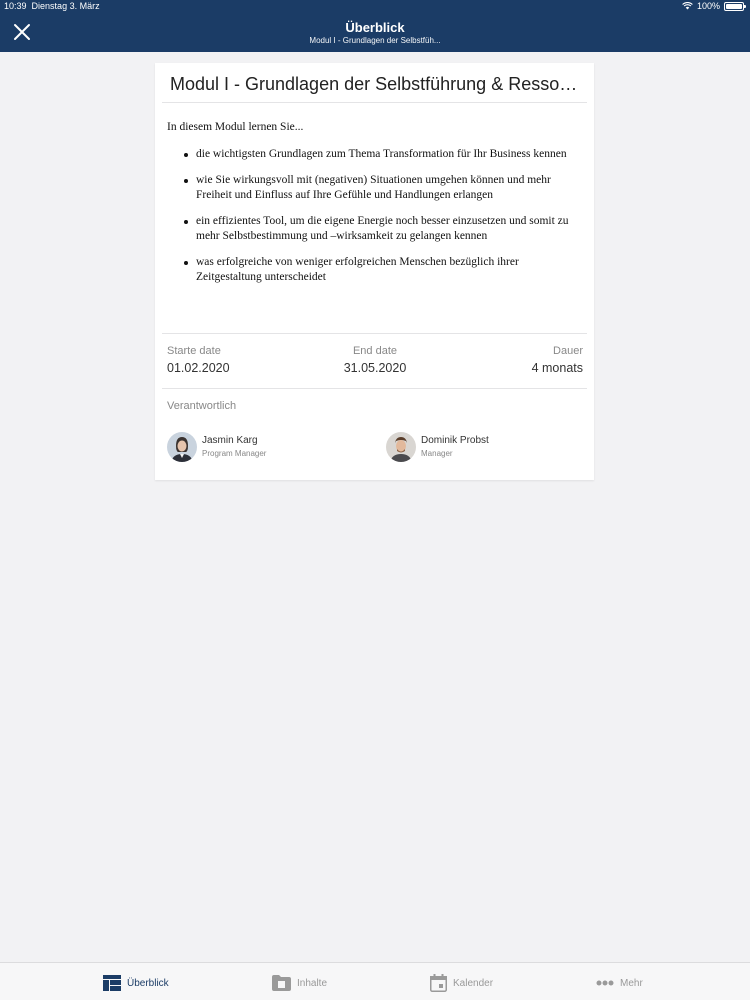 The width and height of the screenshot is (750, 1000). Describe the element at coordinates (486, 447) in the screenshot. I see `person-card: Dominik Probst Manager` at that location.